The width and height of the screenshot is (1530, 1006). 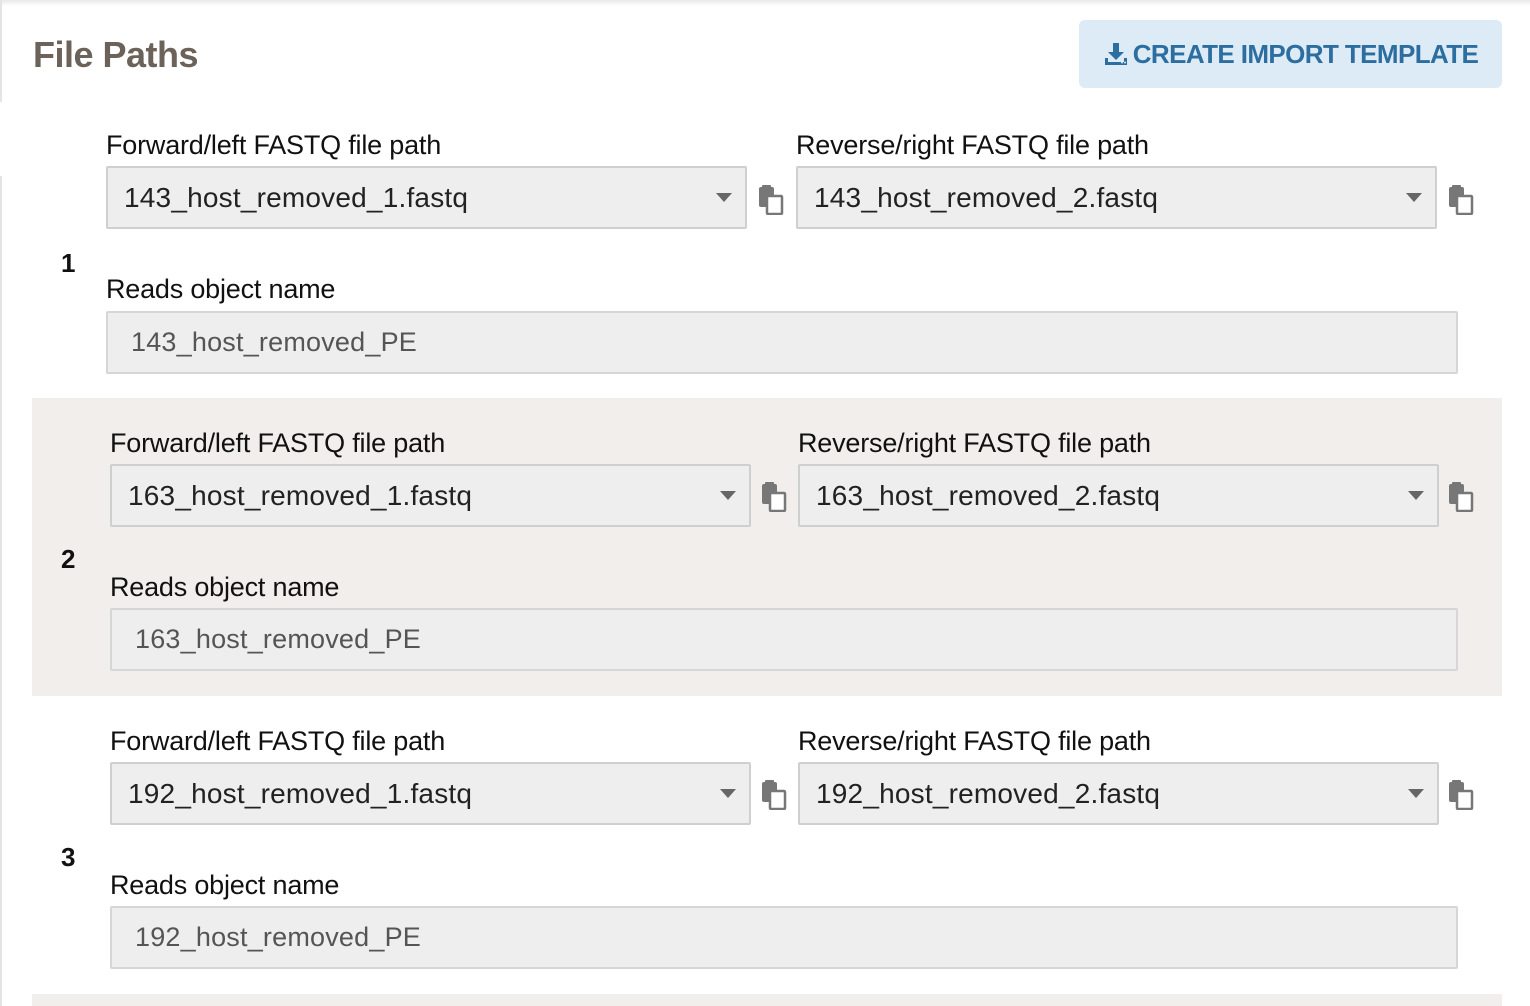 I want to click on next-row-edge, so click(x=767, y=1000).